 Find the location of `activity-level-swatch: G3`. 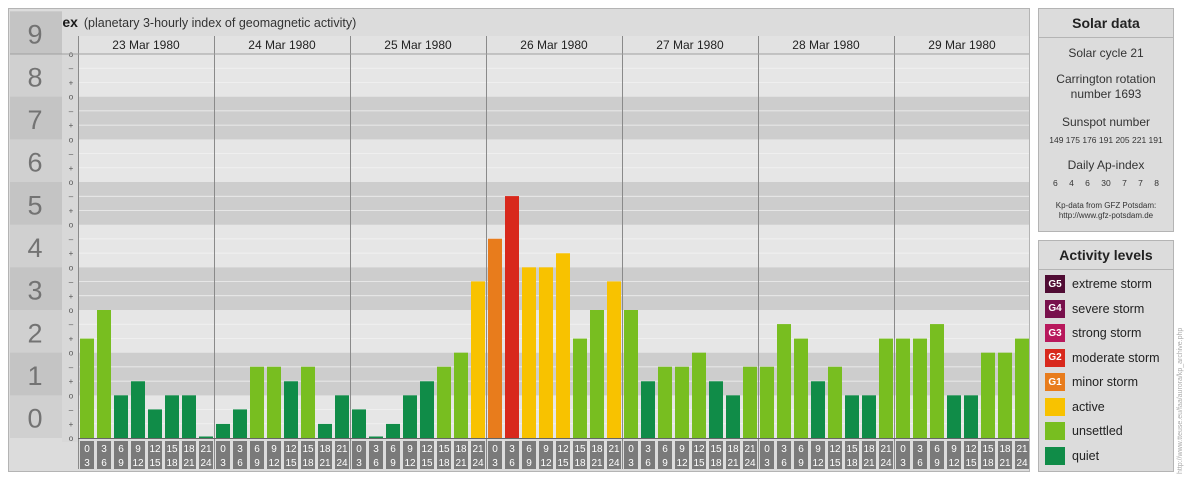

activity-level-swatch: G3 is located at coordinates (1055, 333).